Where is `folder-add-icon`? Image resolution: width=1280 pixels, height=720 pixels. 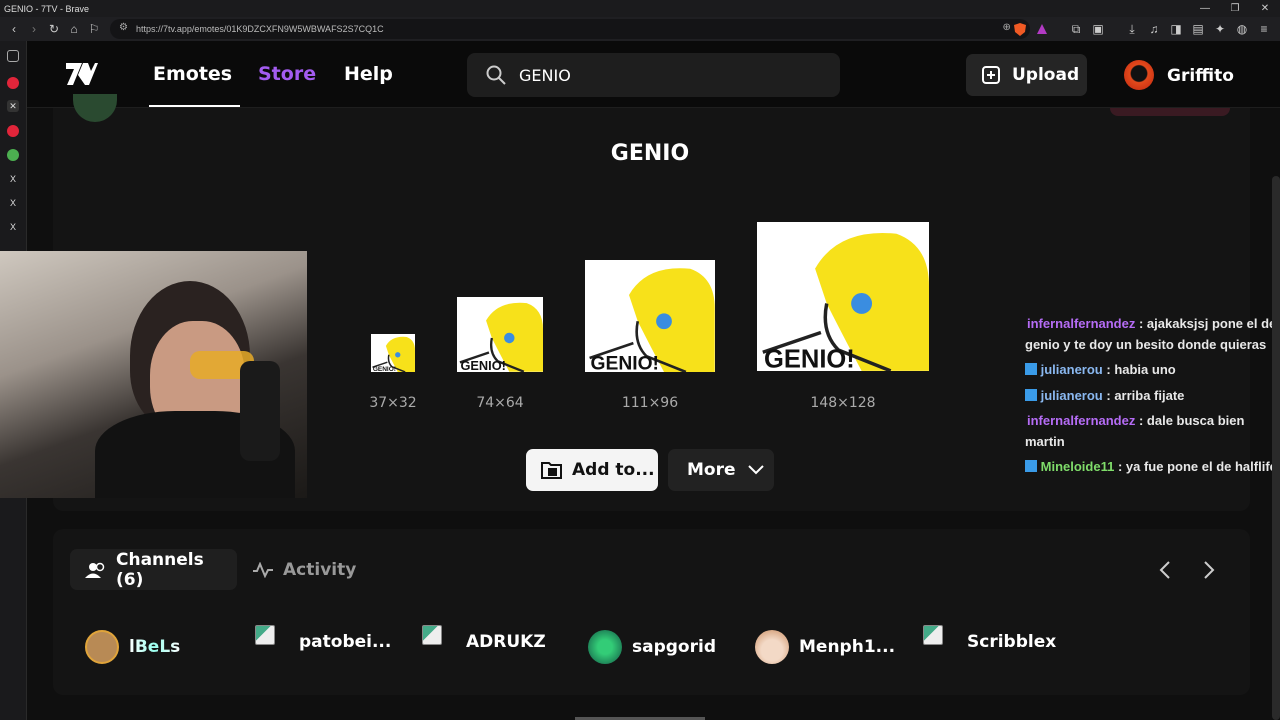 folder-add-icon is located at coordinates (551, 470).